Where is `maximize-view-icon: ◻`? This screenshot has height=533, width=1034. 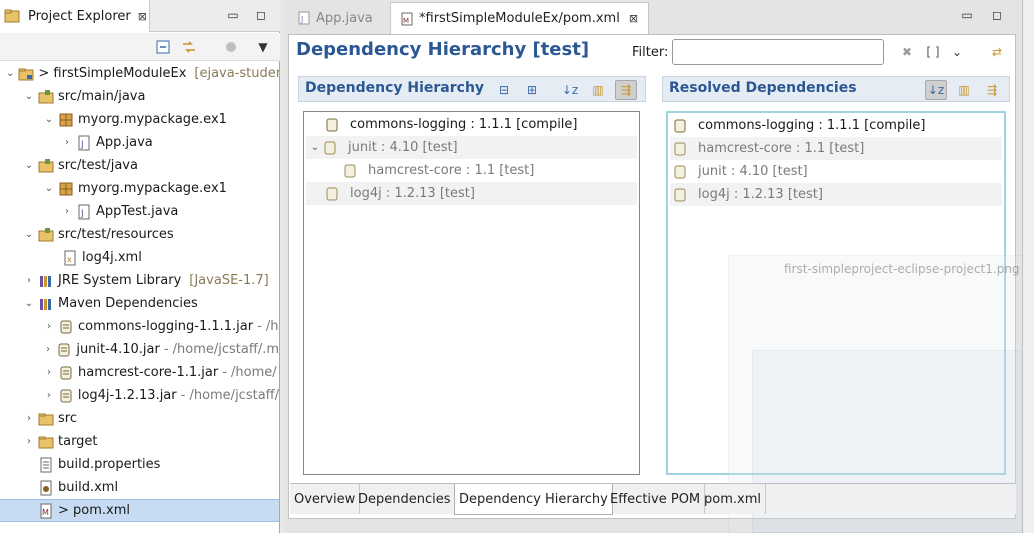 maximize-view-icon: ◻ is located at coordinates (261, 15).